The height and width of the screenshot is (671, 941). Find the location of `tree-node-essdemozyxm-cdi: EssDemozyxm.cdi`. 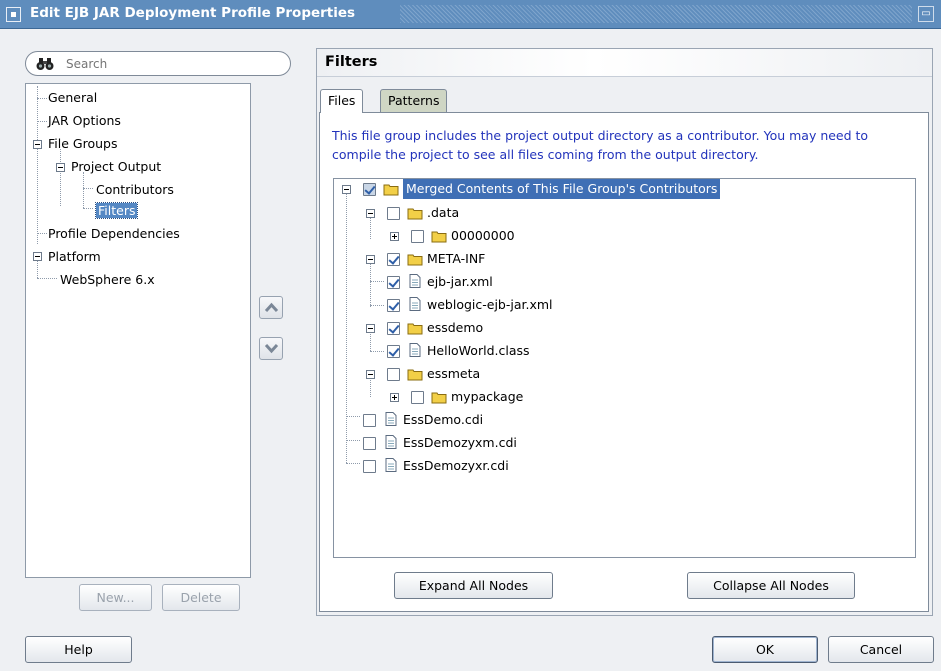

tree-node-essdemozyxm-cdi: EssDemozyxm.cdi is located at coordinates (624, 443).